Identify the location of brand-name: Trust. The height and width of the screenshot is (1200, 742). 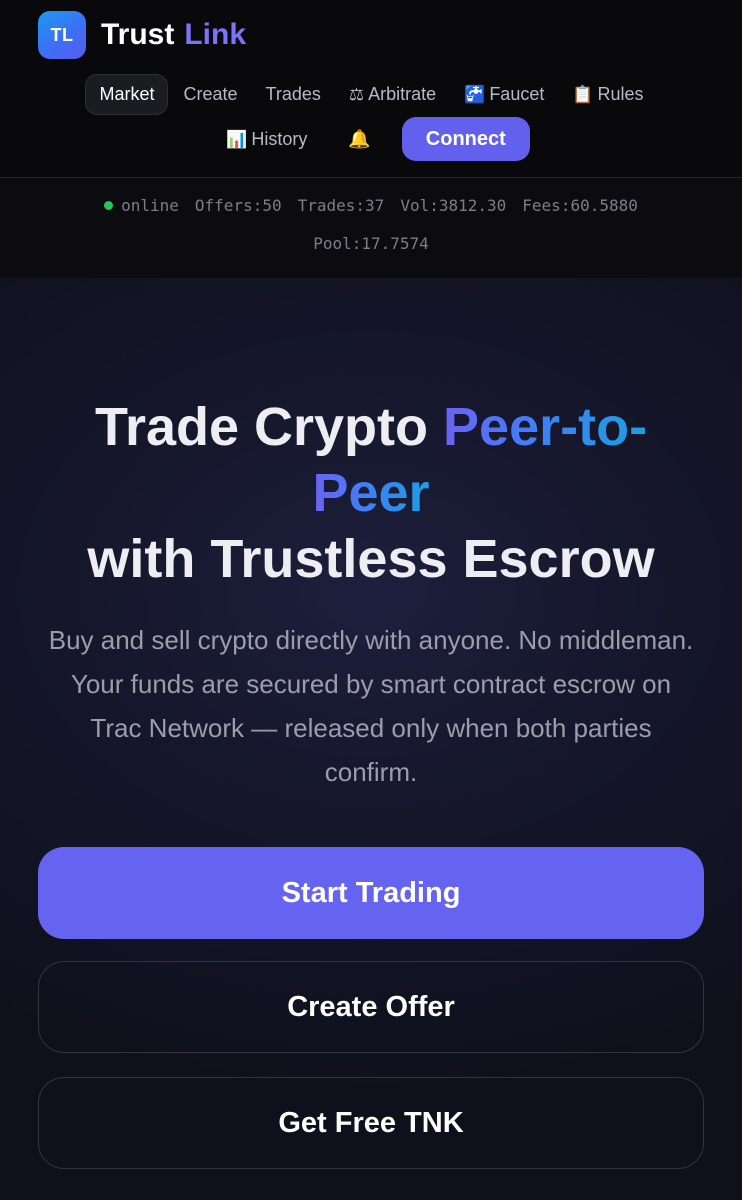
(138, 34).